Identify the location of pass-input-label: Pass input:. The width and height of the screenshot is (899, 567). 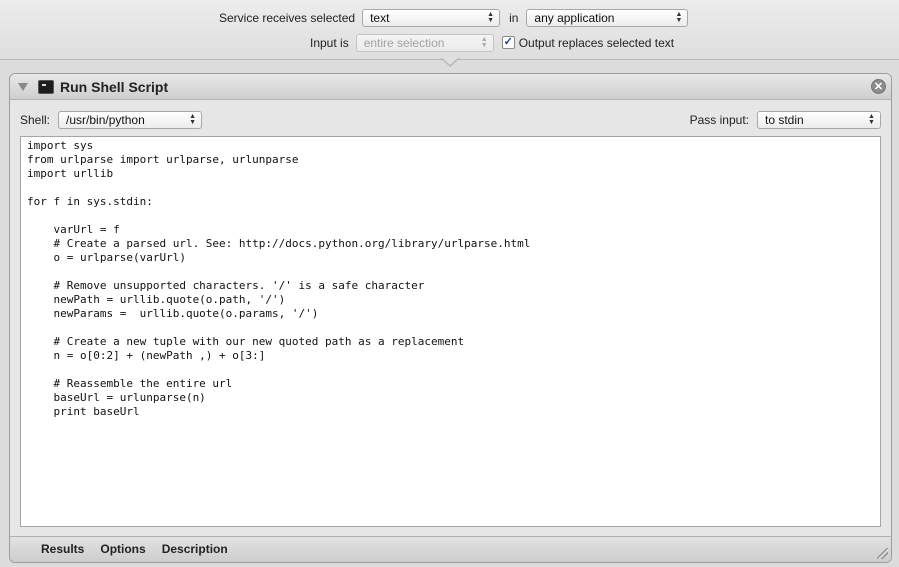
(719, 119).